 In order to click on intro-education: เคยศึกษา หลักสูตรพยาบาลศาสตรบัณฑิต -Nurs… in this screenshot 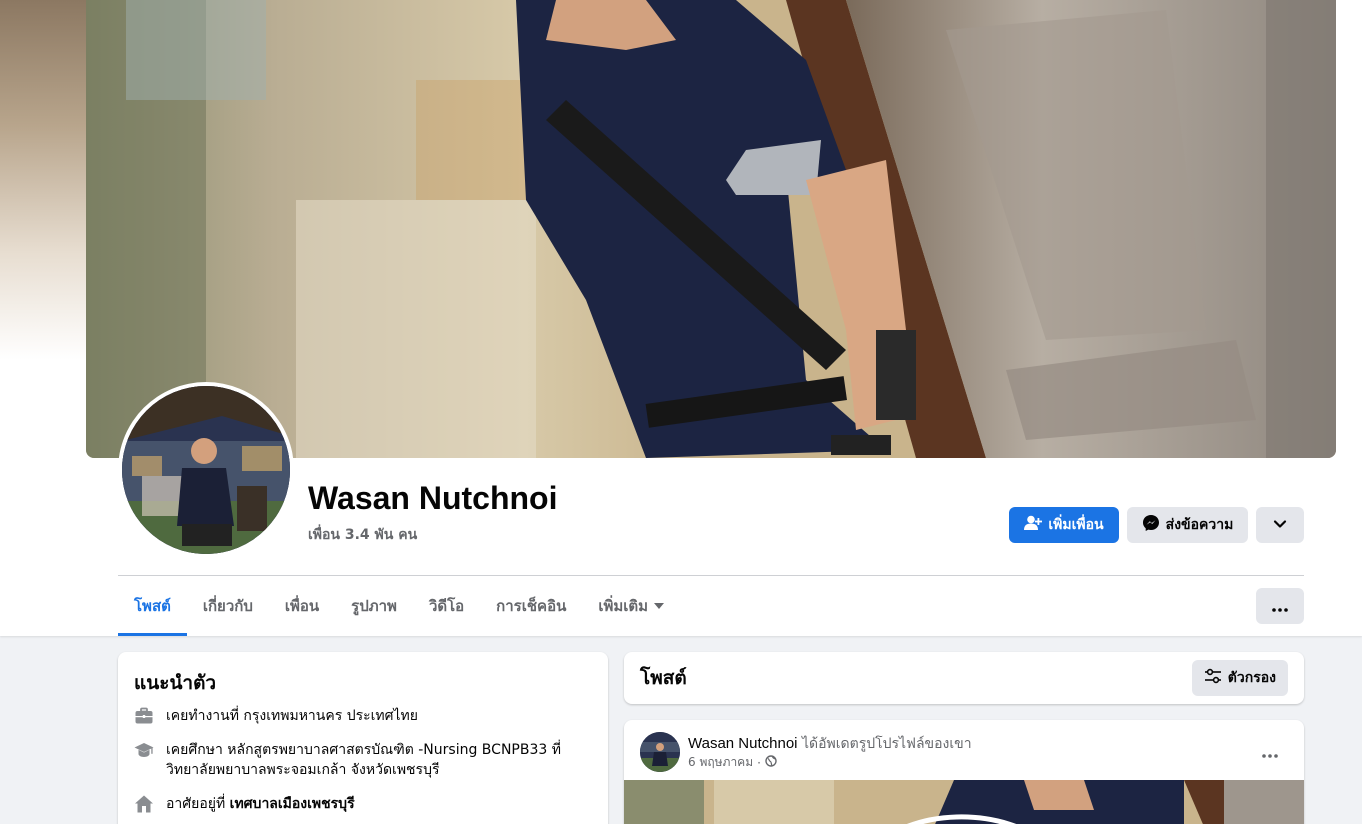, I will do `click(363, 760)`.